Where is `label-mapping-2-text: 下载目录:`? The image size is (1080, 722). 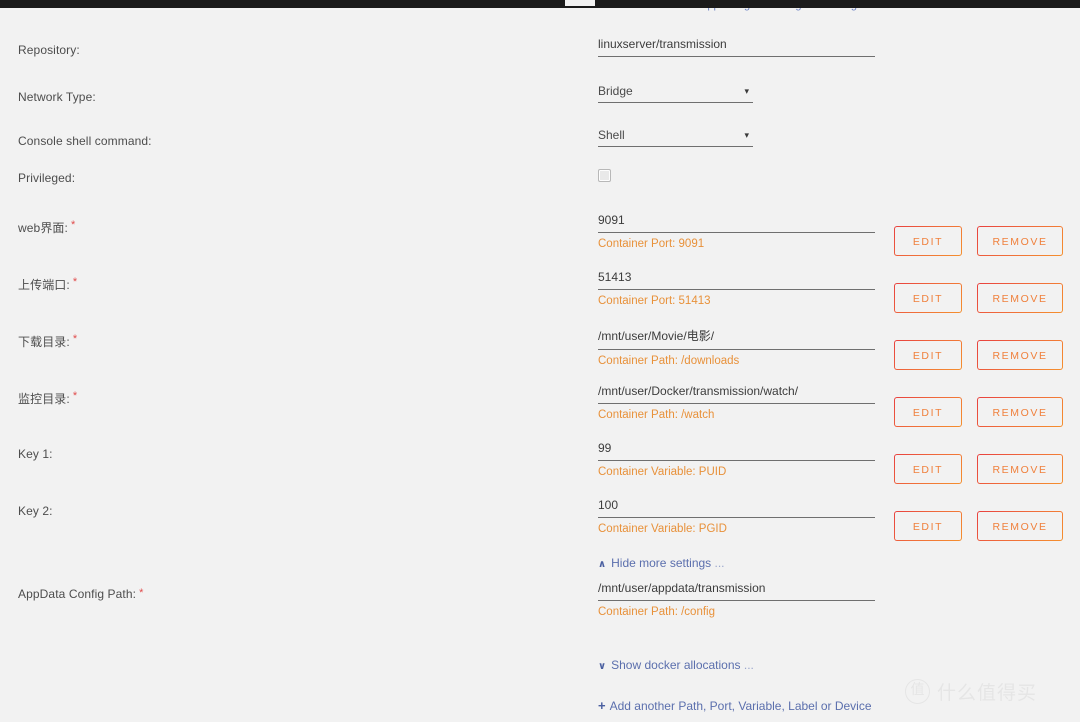
label-mapping-2-text: 下载目录: is located at coordinates (44, 342).